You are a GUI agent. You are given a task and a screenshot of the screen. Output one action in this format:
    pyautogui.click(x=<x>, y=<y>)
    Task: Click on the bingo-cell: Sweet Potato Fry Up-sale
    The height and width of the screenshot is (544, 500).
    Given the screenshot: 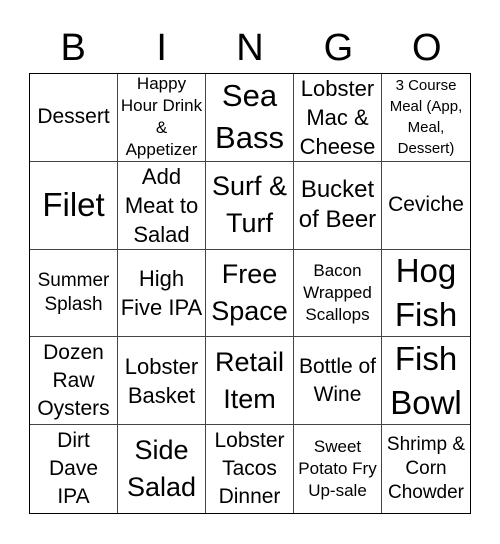 What is the action you would take?
    pyautogui.click(x=338, y=469)
    